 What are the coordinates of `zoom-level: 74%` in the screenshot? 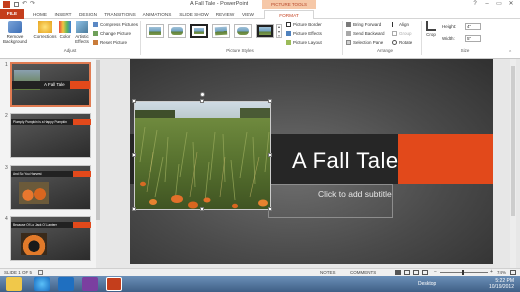 It's located at (501, 272).